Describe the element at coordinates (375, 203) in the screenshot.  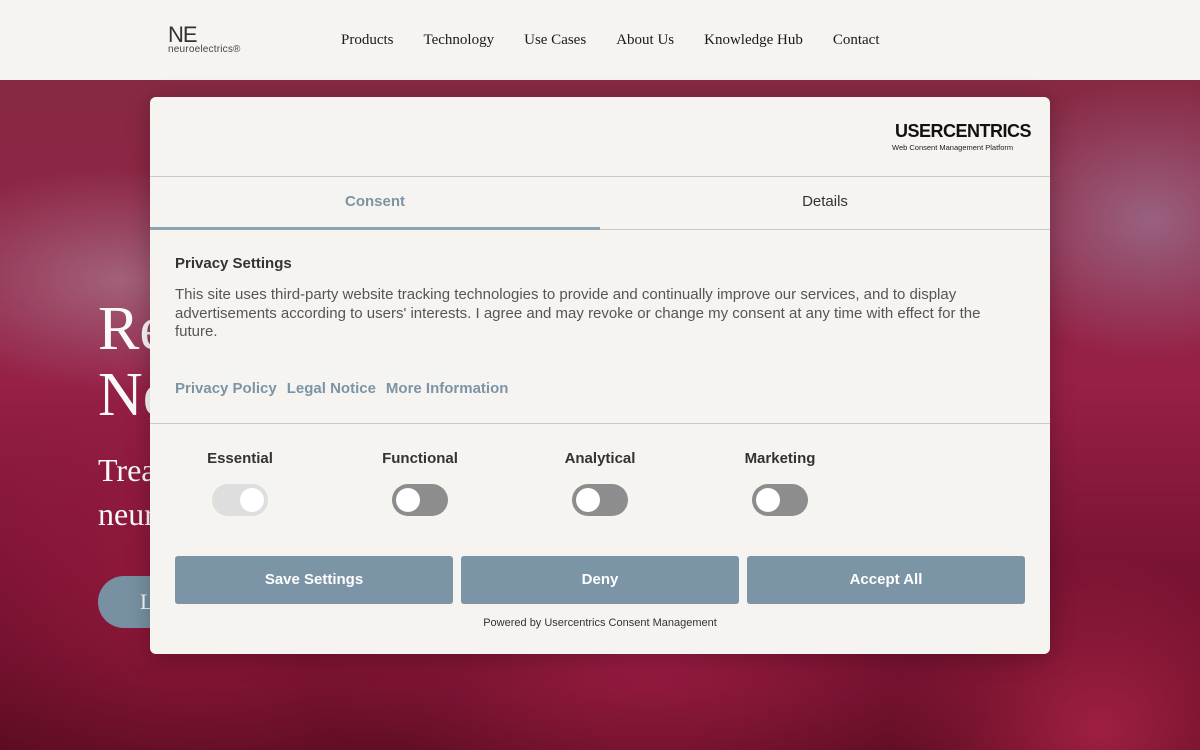
I see `tab-consent: Consent` at that location.